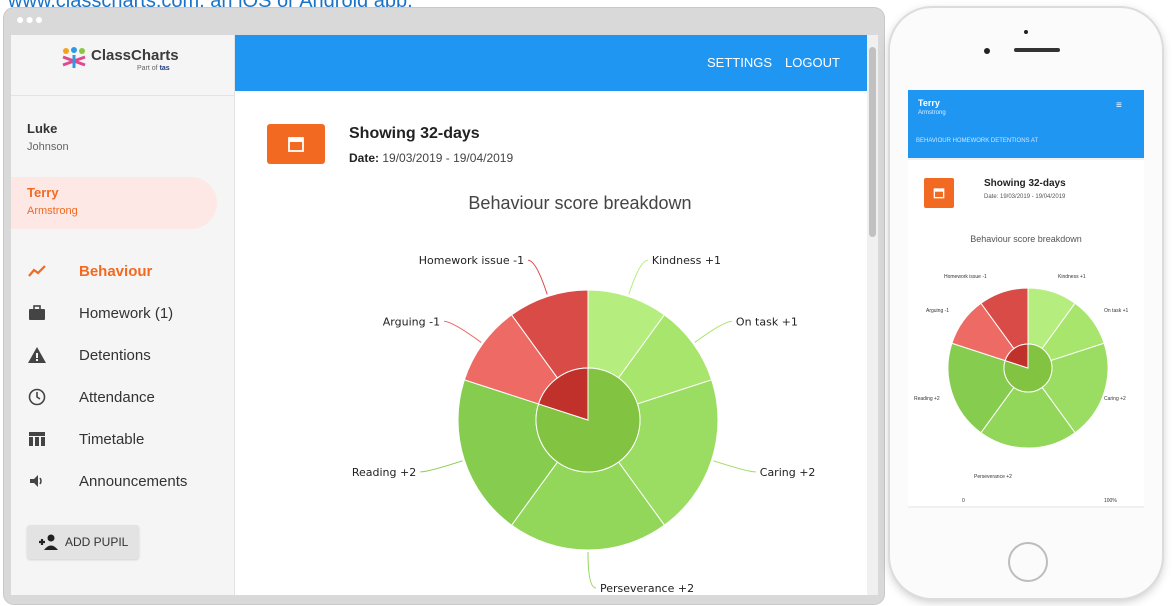 The image size is (1174, 606). I want to click on nav-item-timetable: Timetable, so click(122, 440).